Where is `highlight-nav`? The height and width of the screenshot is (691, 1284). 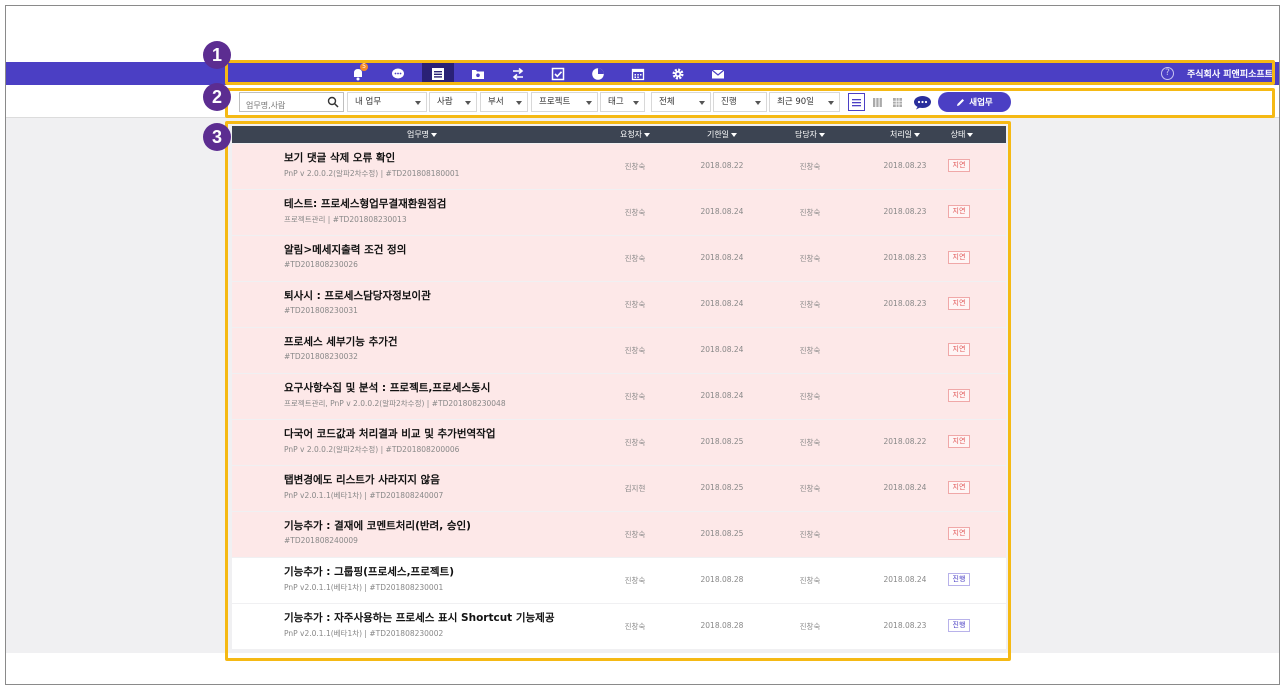 highlight-nav is located at coordinates (750, 72).